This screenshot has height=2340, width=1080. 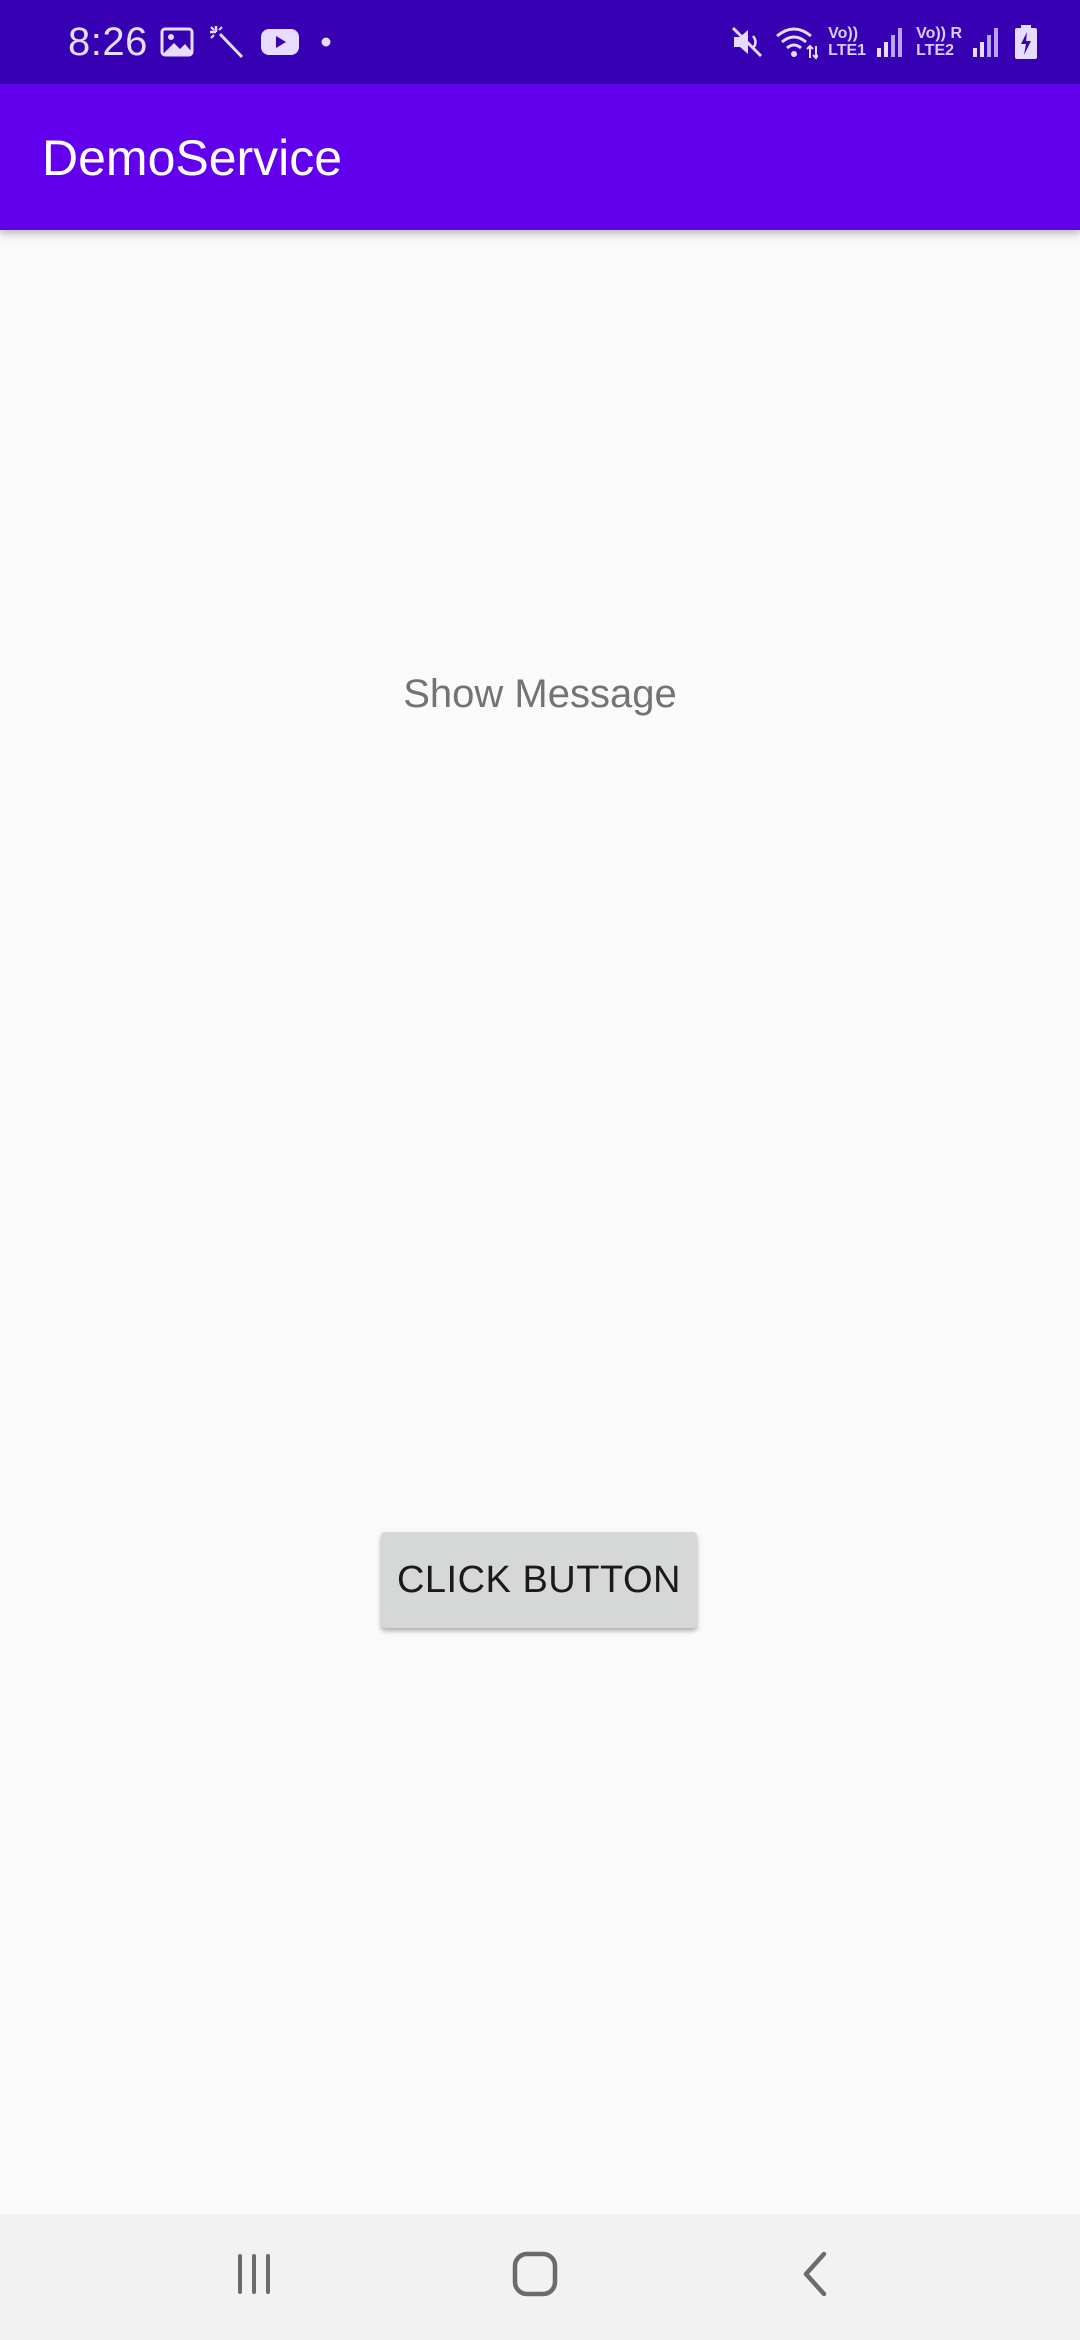 I want to click on signal-sim2-icon, so click(x=987, y=42).